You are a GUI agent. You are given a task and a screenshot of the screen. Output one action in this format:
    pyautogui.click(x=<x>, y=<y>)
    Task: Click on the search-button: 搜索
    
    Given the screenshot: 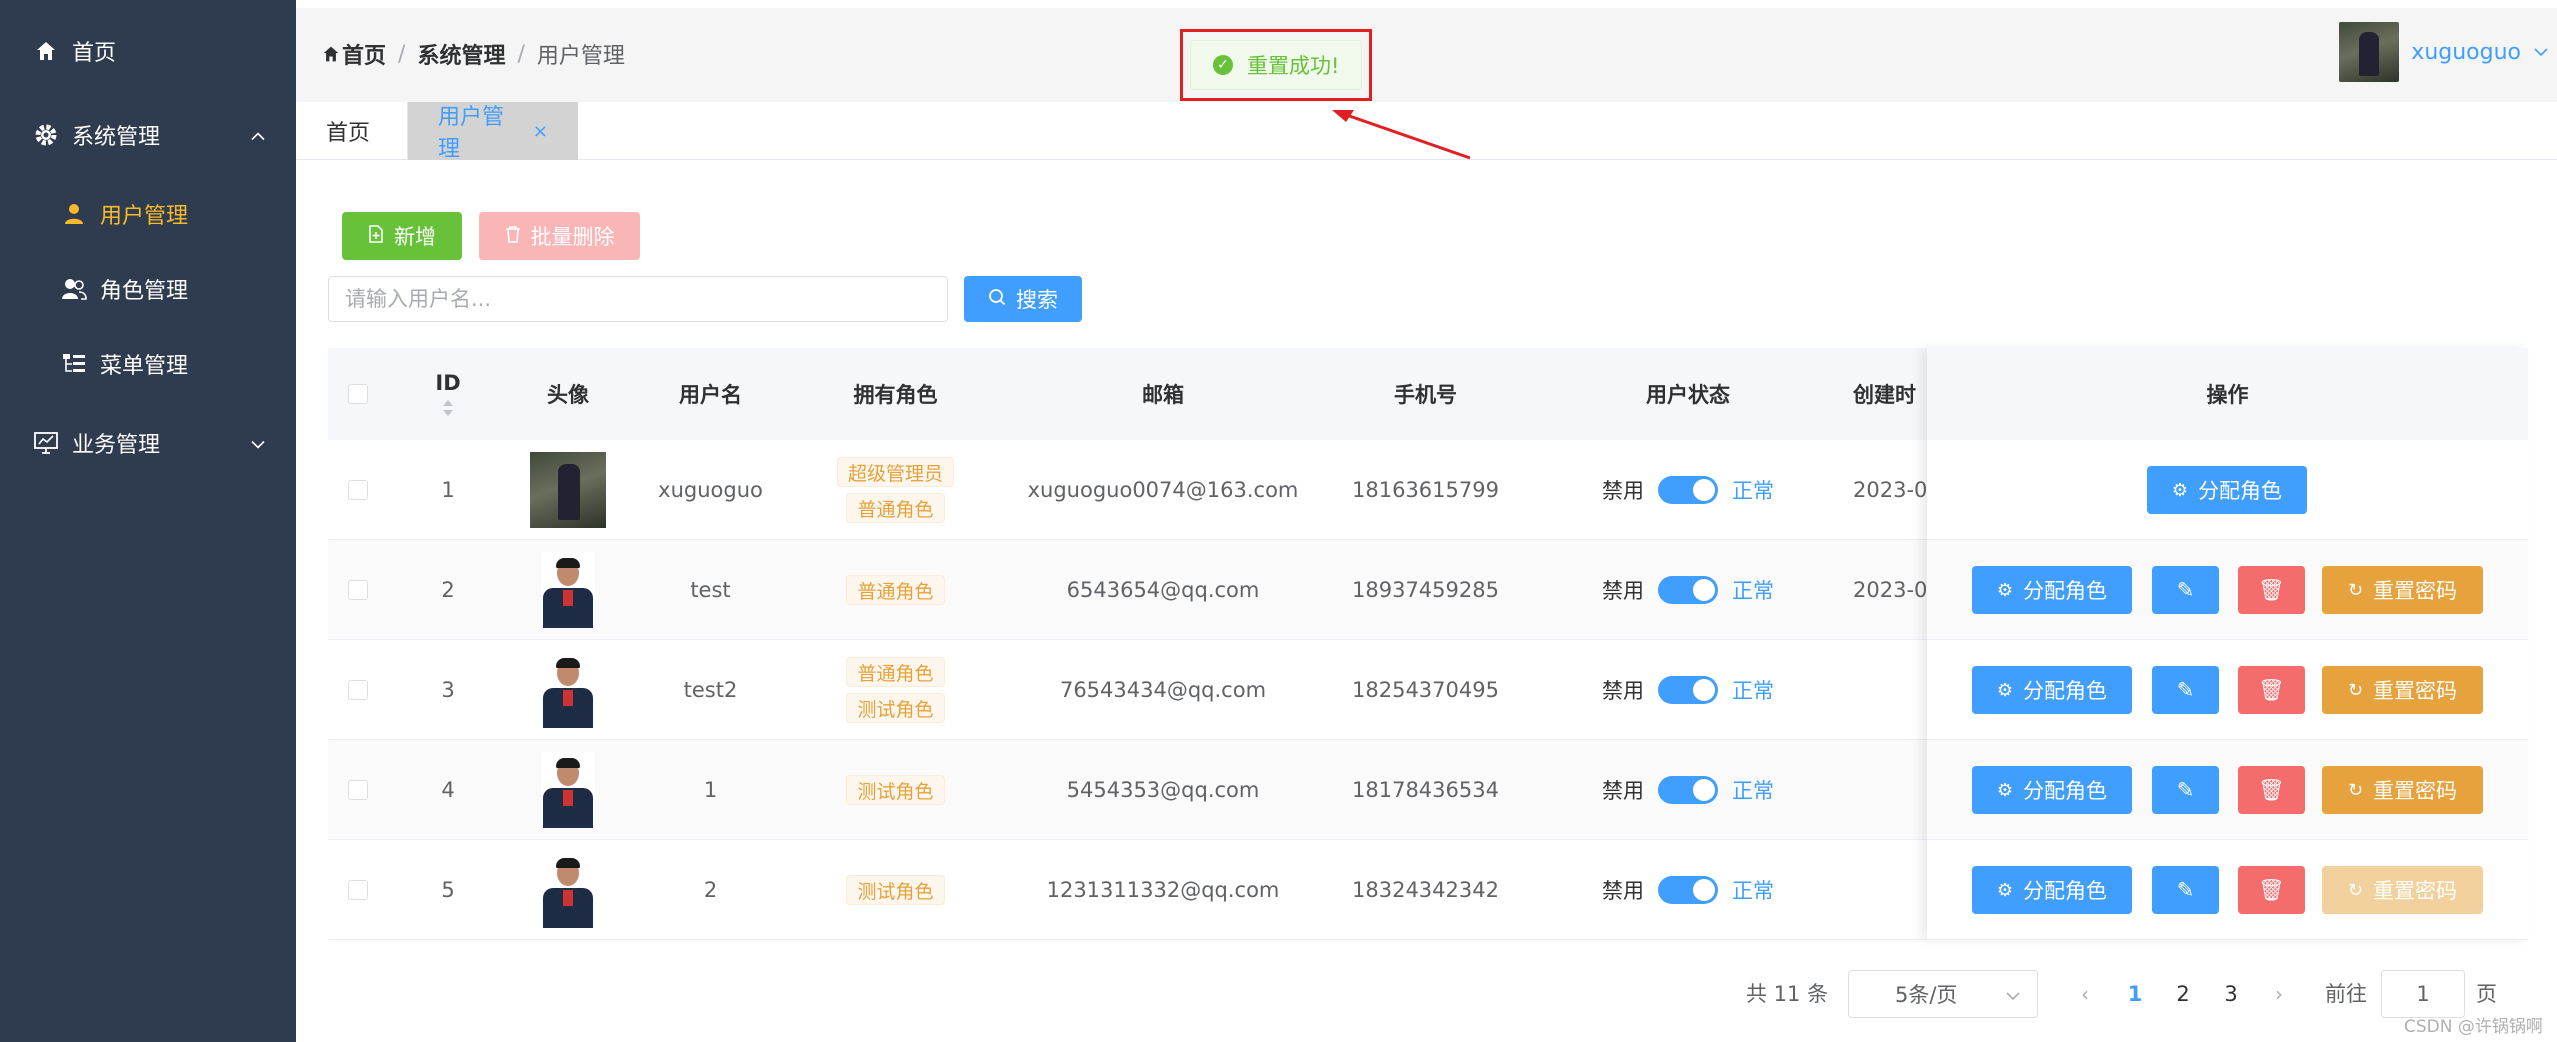 What is the action you would take?
    pyautogui.click(x=1023, y=299)
    